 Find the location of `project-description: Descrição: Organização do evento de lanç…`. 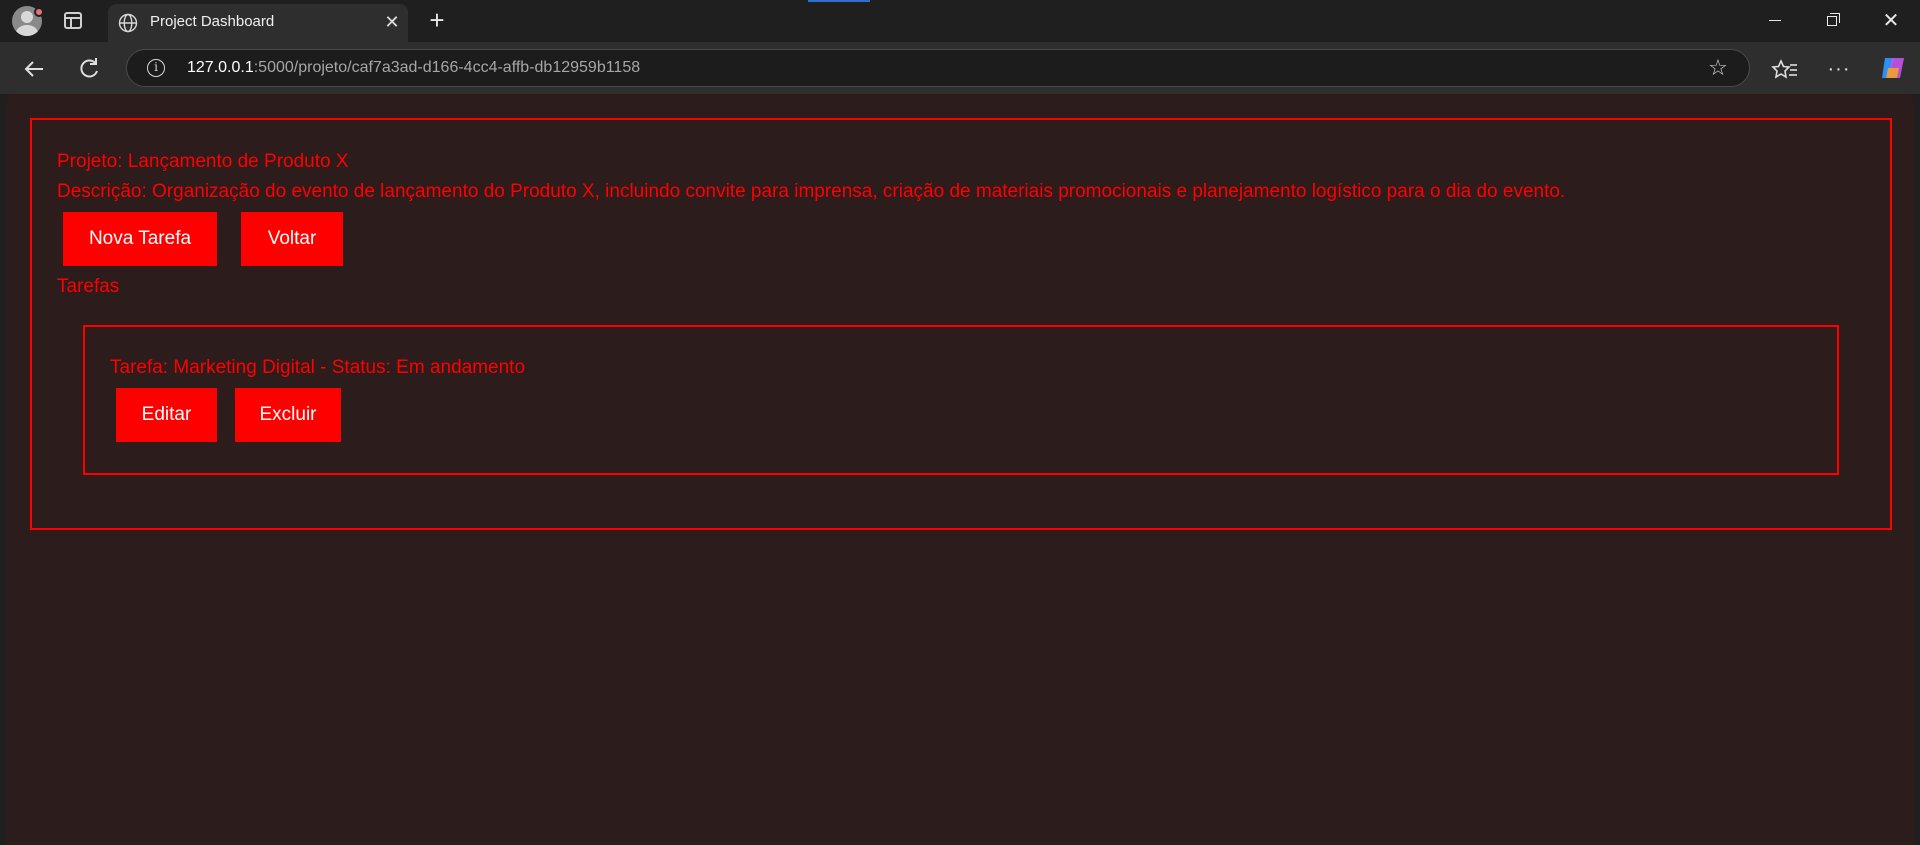

project-description: Descrição: Organização do evento de lanç… is located at coordinates (811, 191).